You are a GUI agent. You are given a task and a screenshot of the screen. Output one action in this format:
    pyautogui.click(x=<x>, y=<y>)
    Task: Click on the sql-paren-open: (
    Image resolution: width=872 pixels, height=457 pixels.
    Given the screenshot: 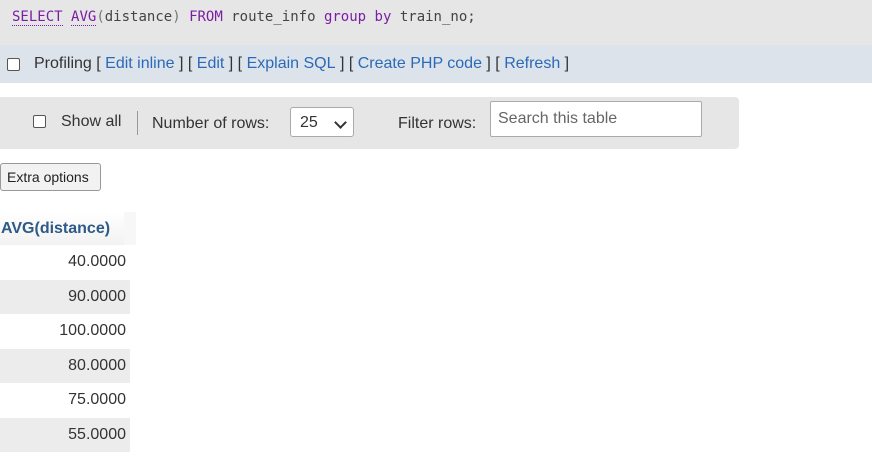 What is the action you would take?
    pyautogui.click(x=100, y=17)
    